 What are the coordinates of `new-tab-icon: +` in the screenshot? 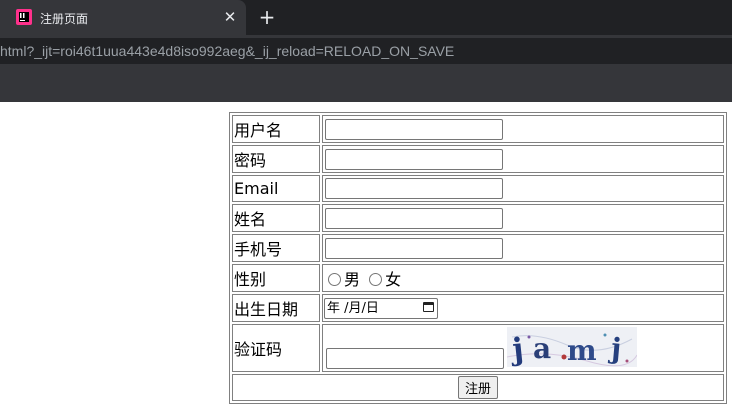 It's located at (267, 17).